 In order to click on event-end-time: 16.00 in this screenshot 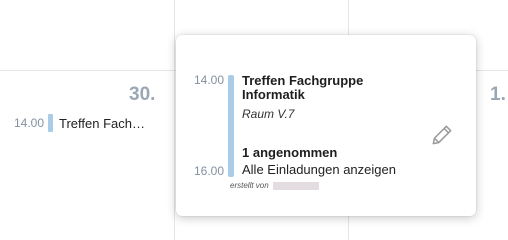, I will do `click(209, 171)`.